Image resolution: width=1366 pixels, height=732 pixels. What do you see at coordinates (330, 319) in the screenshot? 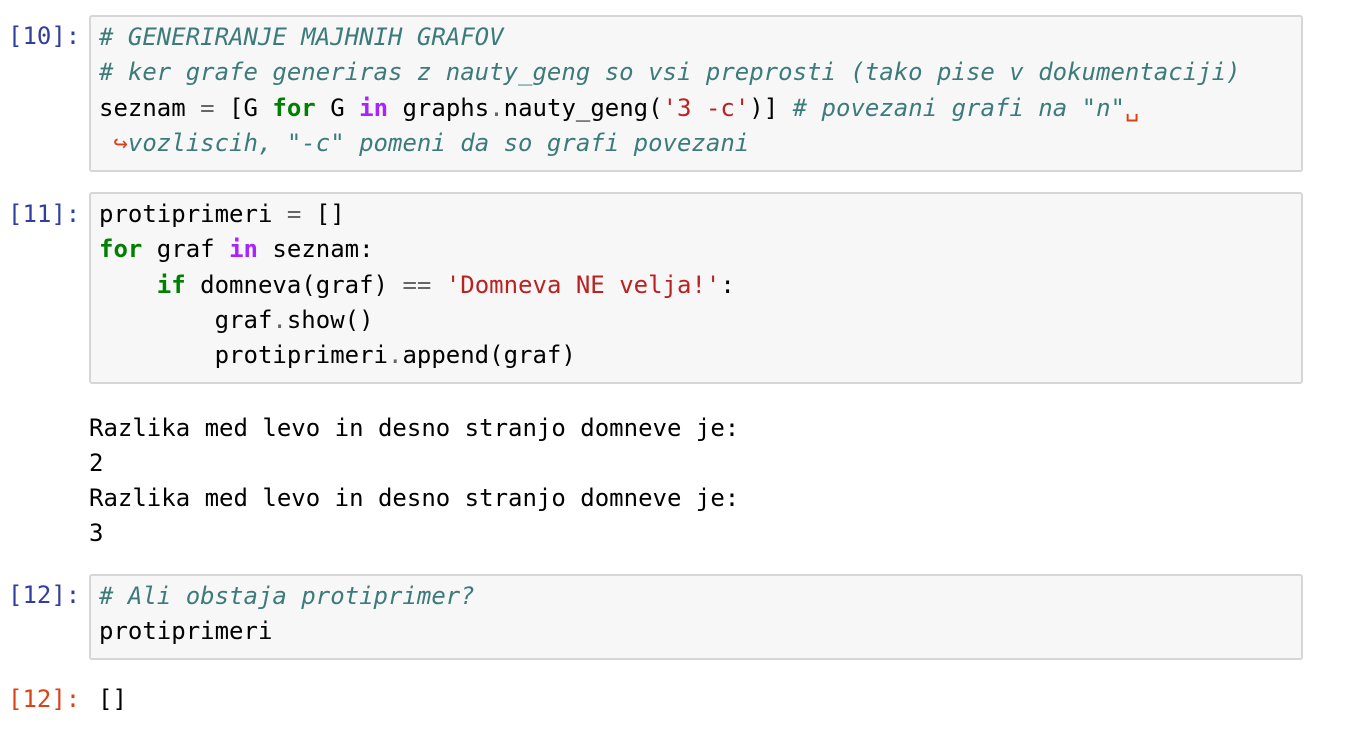
I see `code-token: show()` at bounding box center [330, 319].